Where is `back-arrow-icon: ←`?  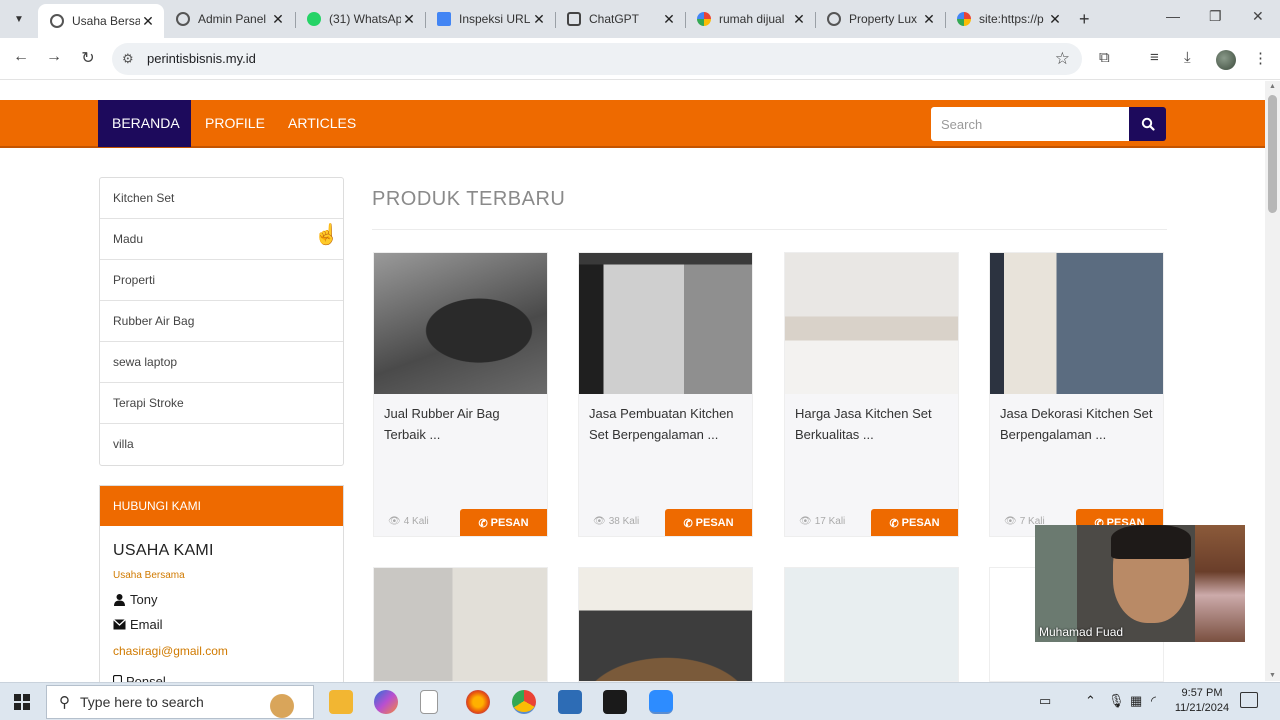 back-arrow-icon: ← is located at coordinates (21, 57).